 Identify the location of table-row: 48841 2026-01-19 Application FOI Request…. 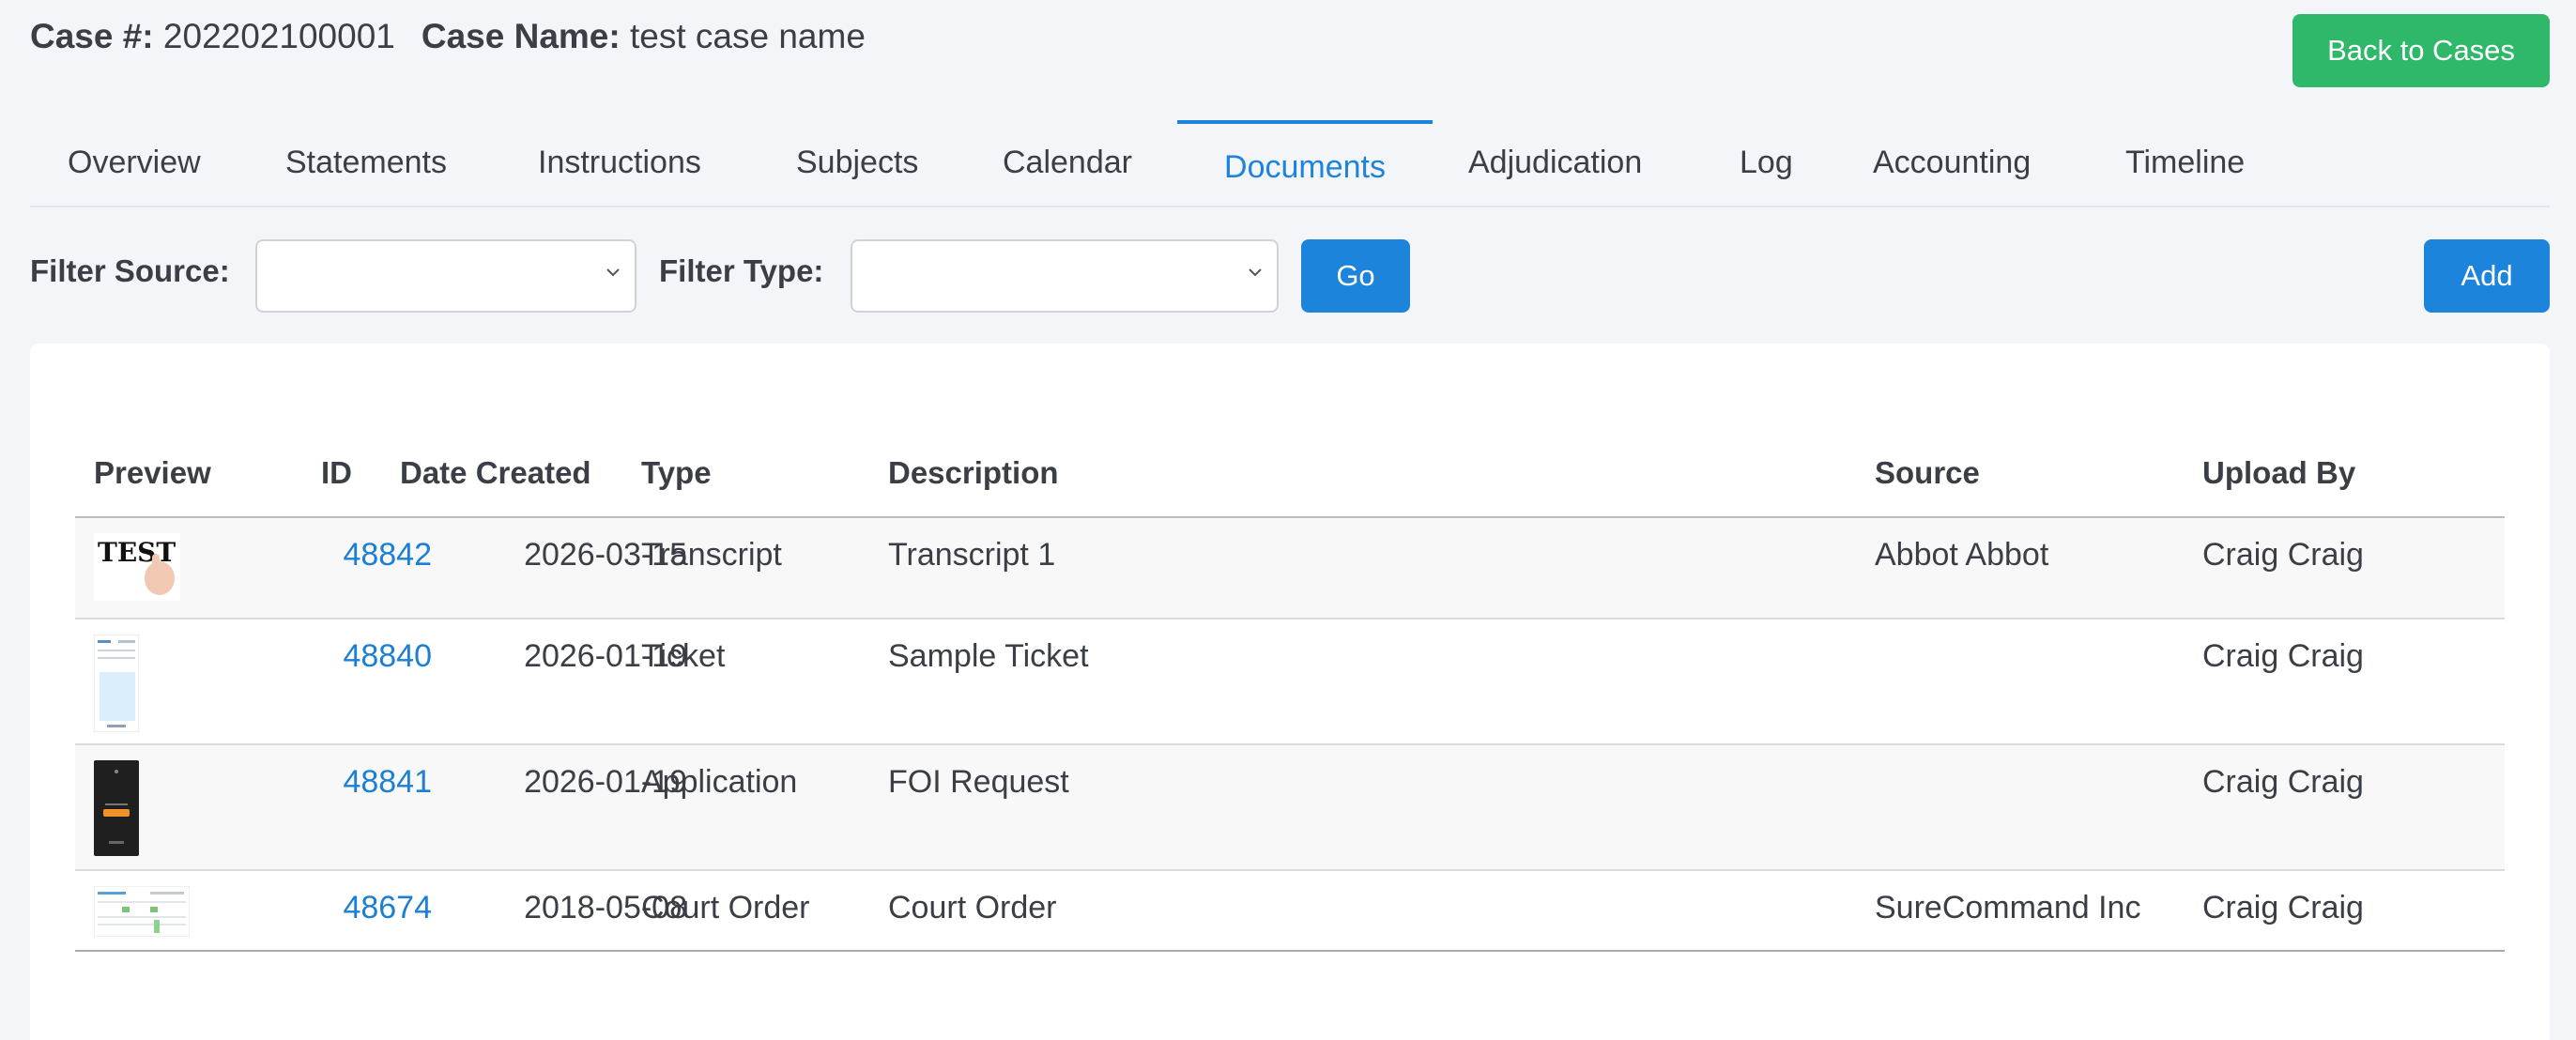
(1290, 808).